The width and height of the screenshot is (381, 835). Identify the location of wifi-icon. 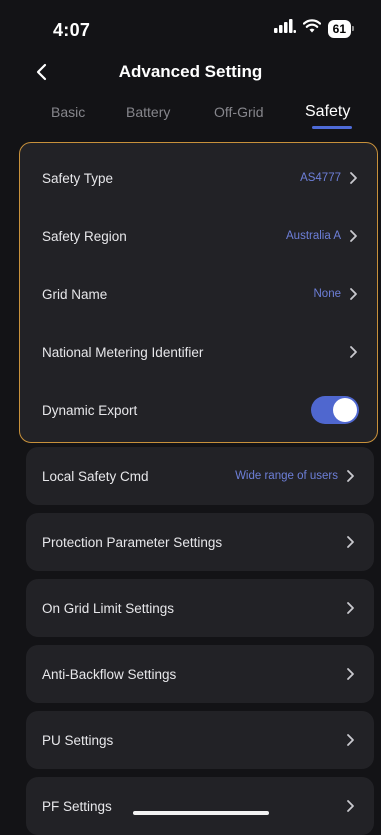
(311, 28).